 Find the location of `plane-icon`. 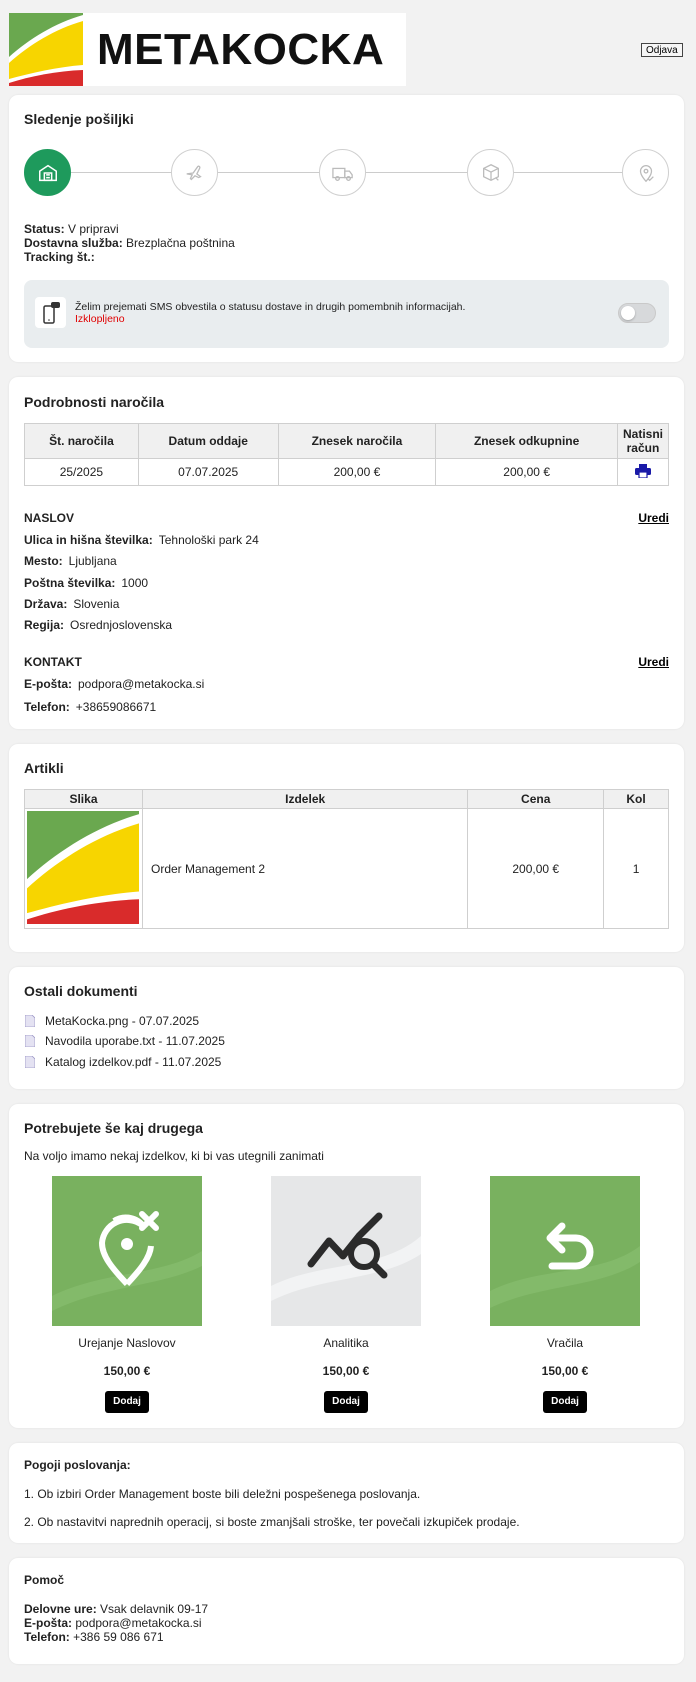

plane-icon is located at coordinates (194, 172).